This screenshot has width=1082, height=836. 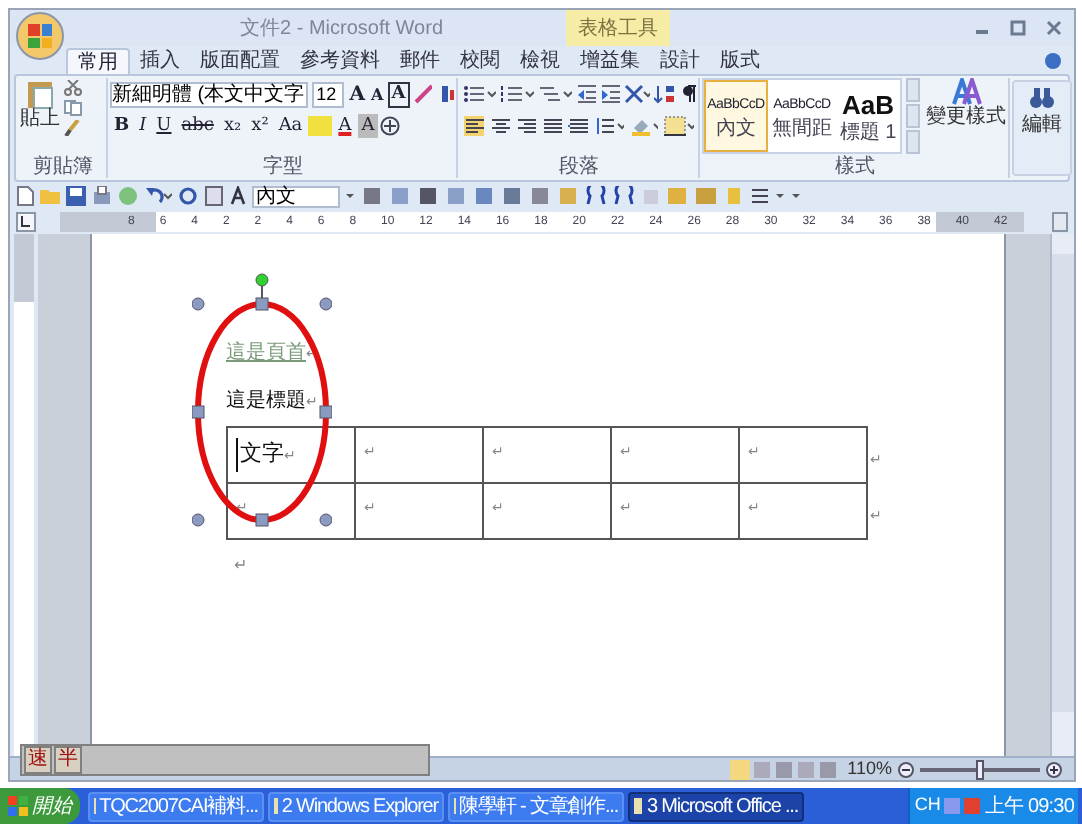 I want to click on ribbon-tab: 設計, so click(x=680, y=61).